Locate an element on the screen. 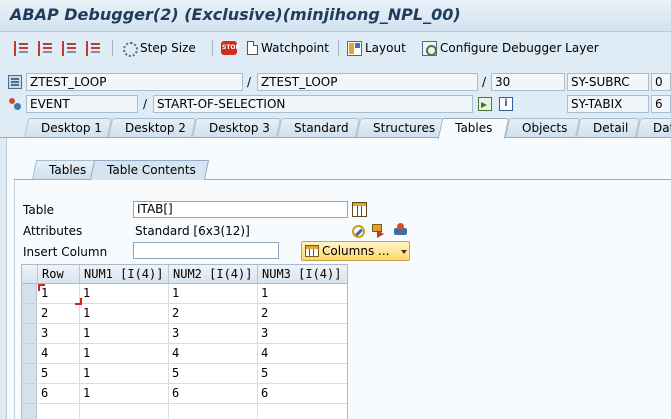  tab-desktop-1: Desktop 1 is located at coordinates (68, 128).